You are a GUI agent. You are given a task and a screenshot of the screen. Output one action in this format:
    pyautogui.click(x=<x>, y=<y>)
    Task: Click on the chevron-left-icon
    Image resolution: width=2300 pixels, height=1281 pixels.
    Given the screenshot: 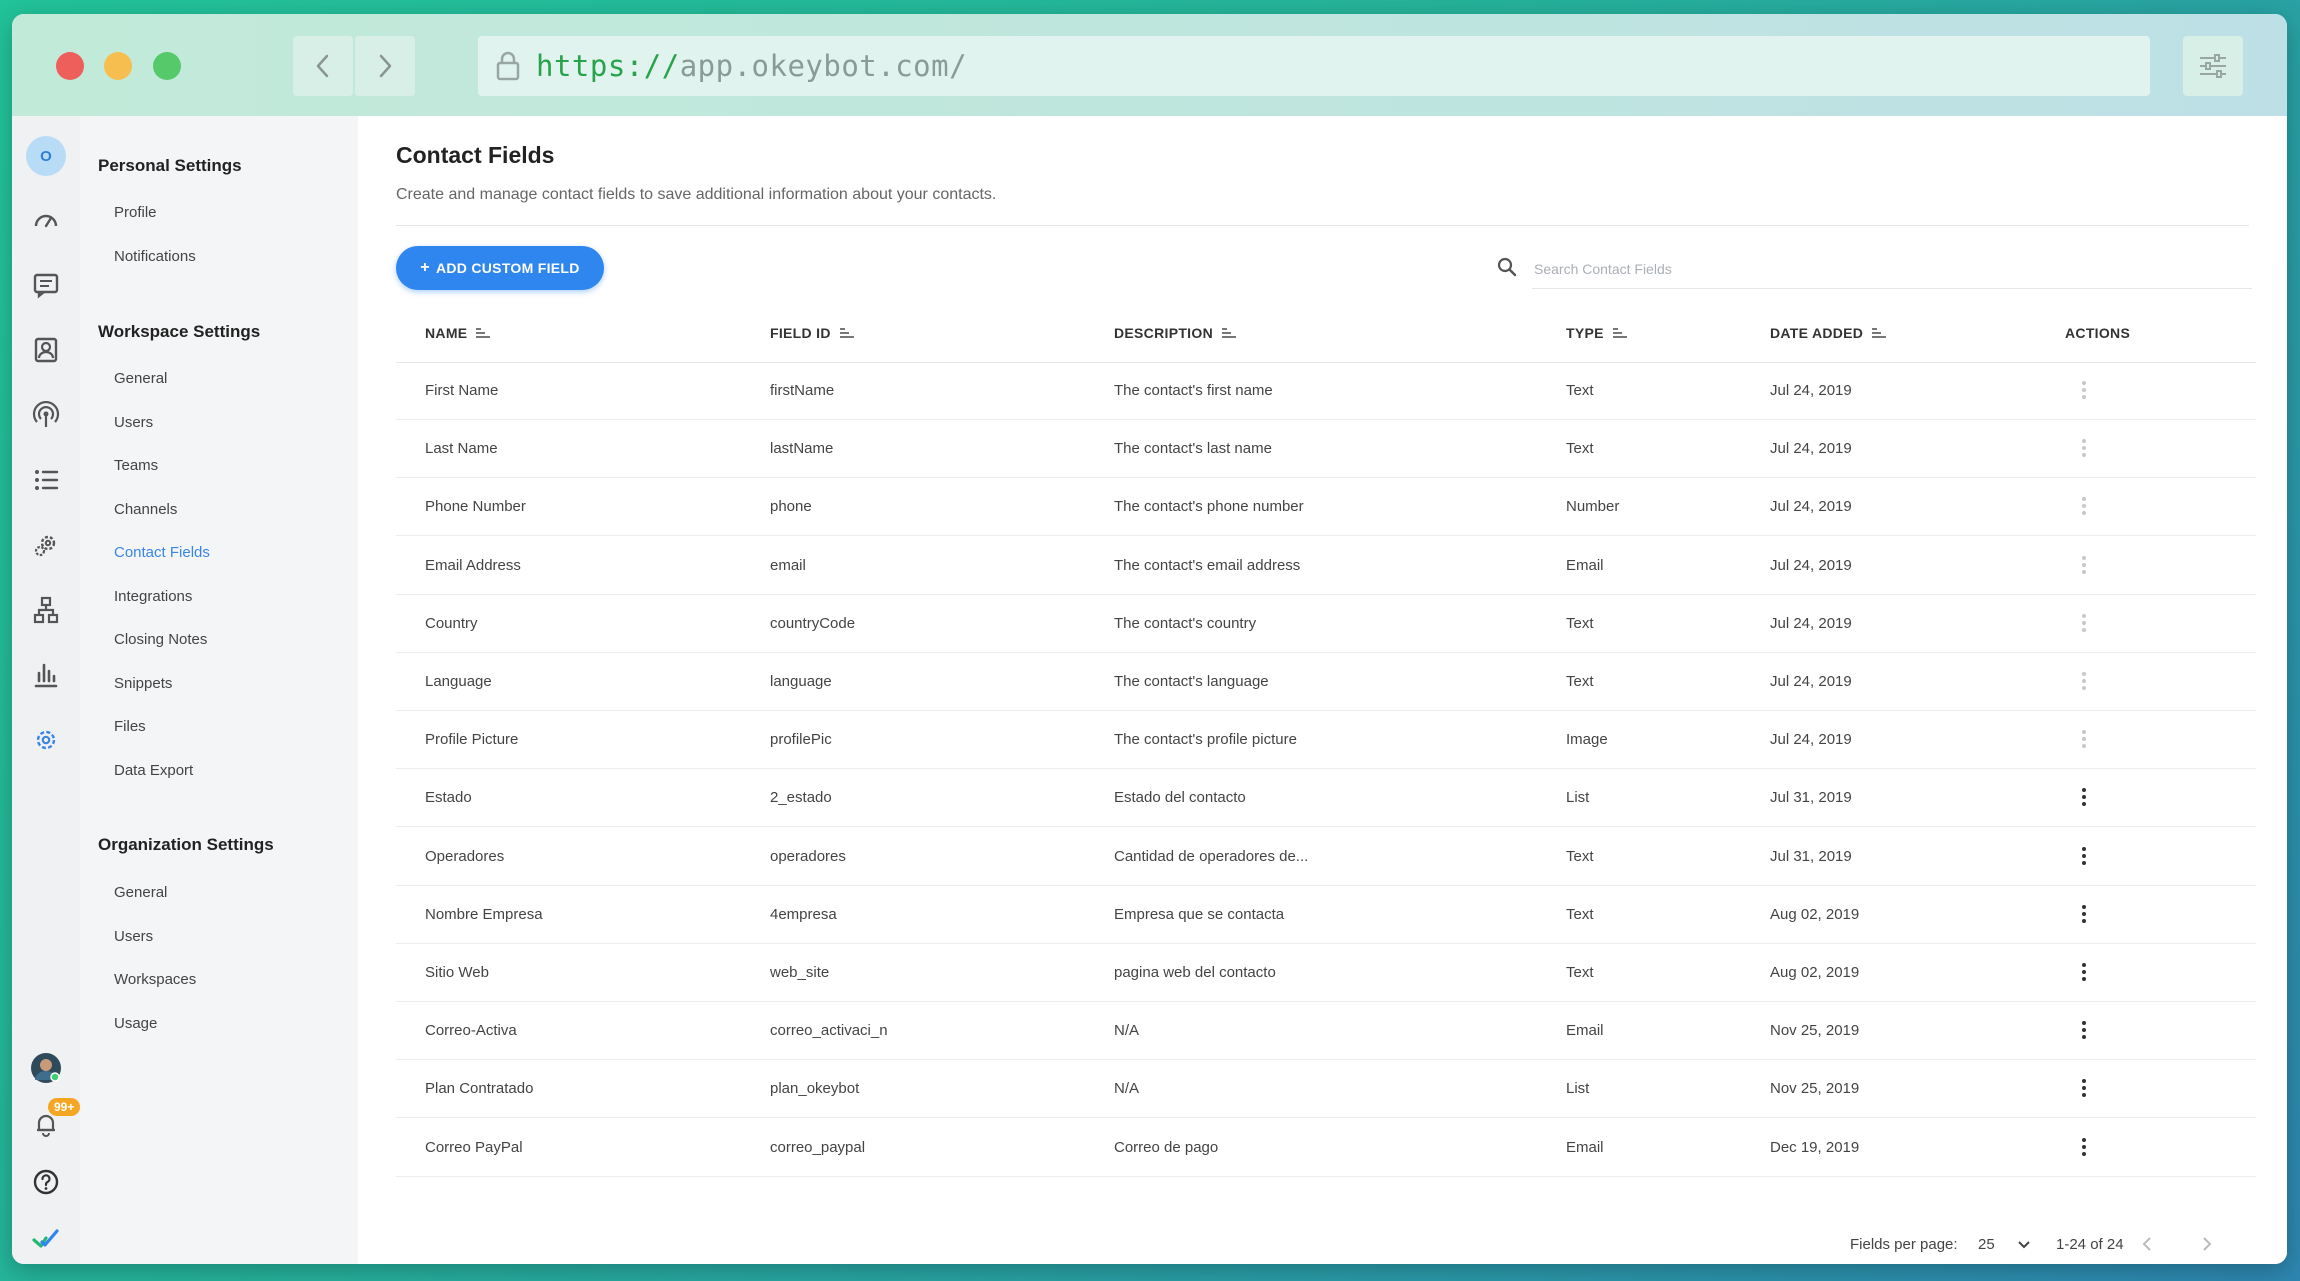 What is the action you would take?
    pyautogui.click(x=2146, y=1244)
    